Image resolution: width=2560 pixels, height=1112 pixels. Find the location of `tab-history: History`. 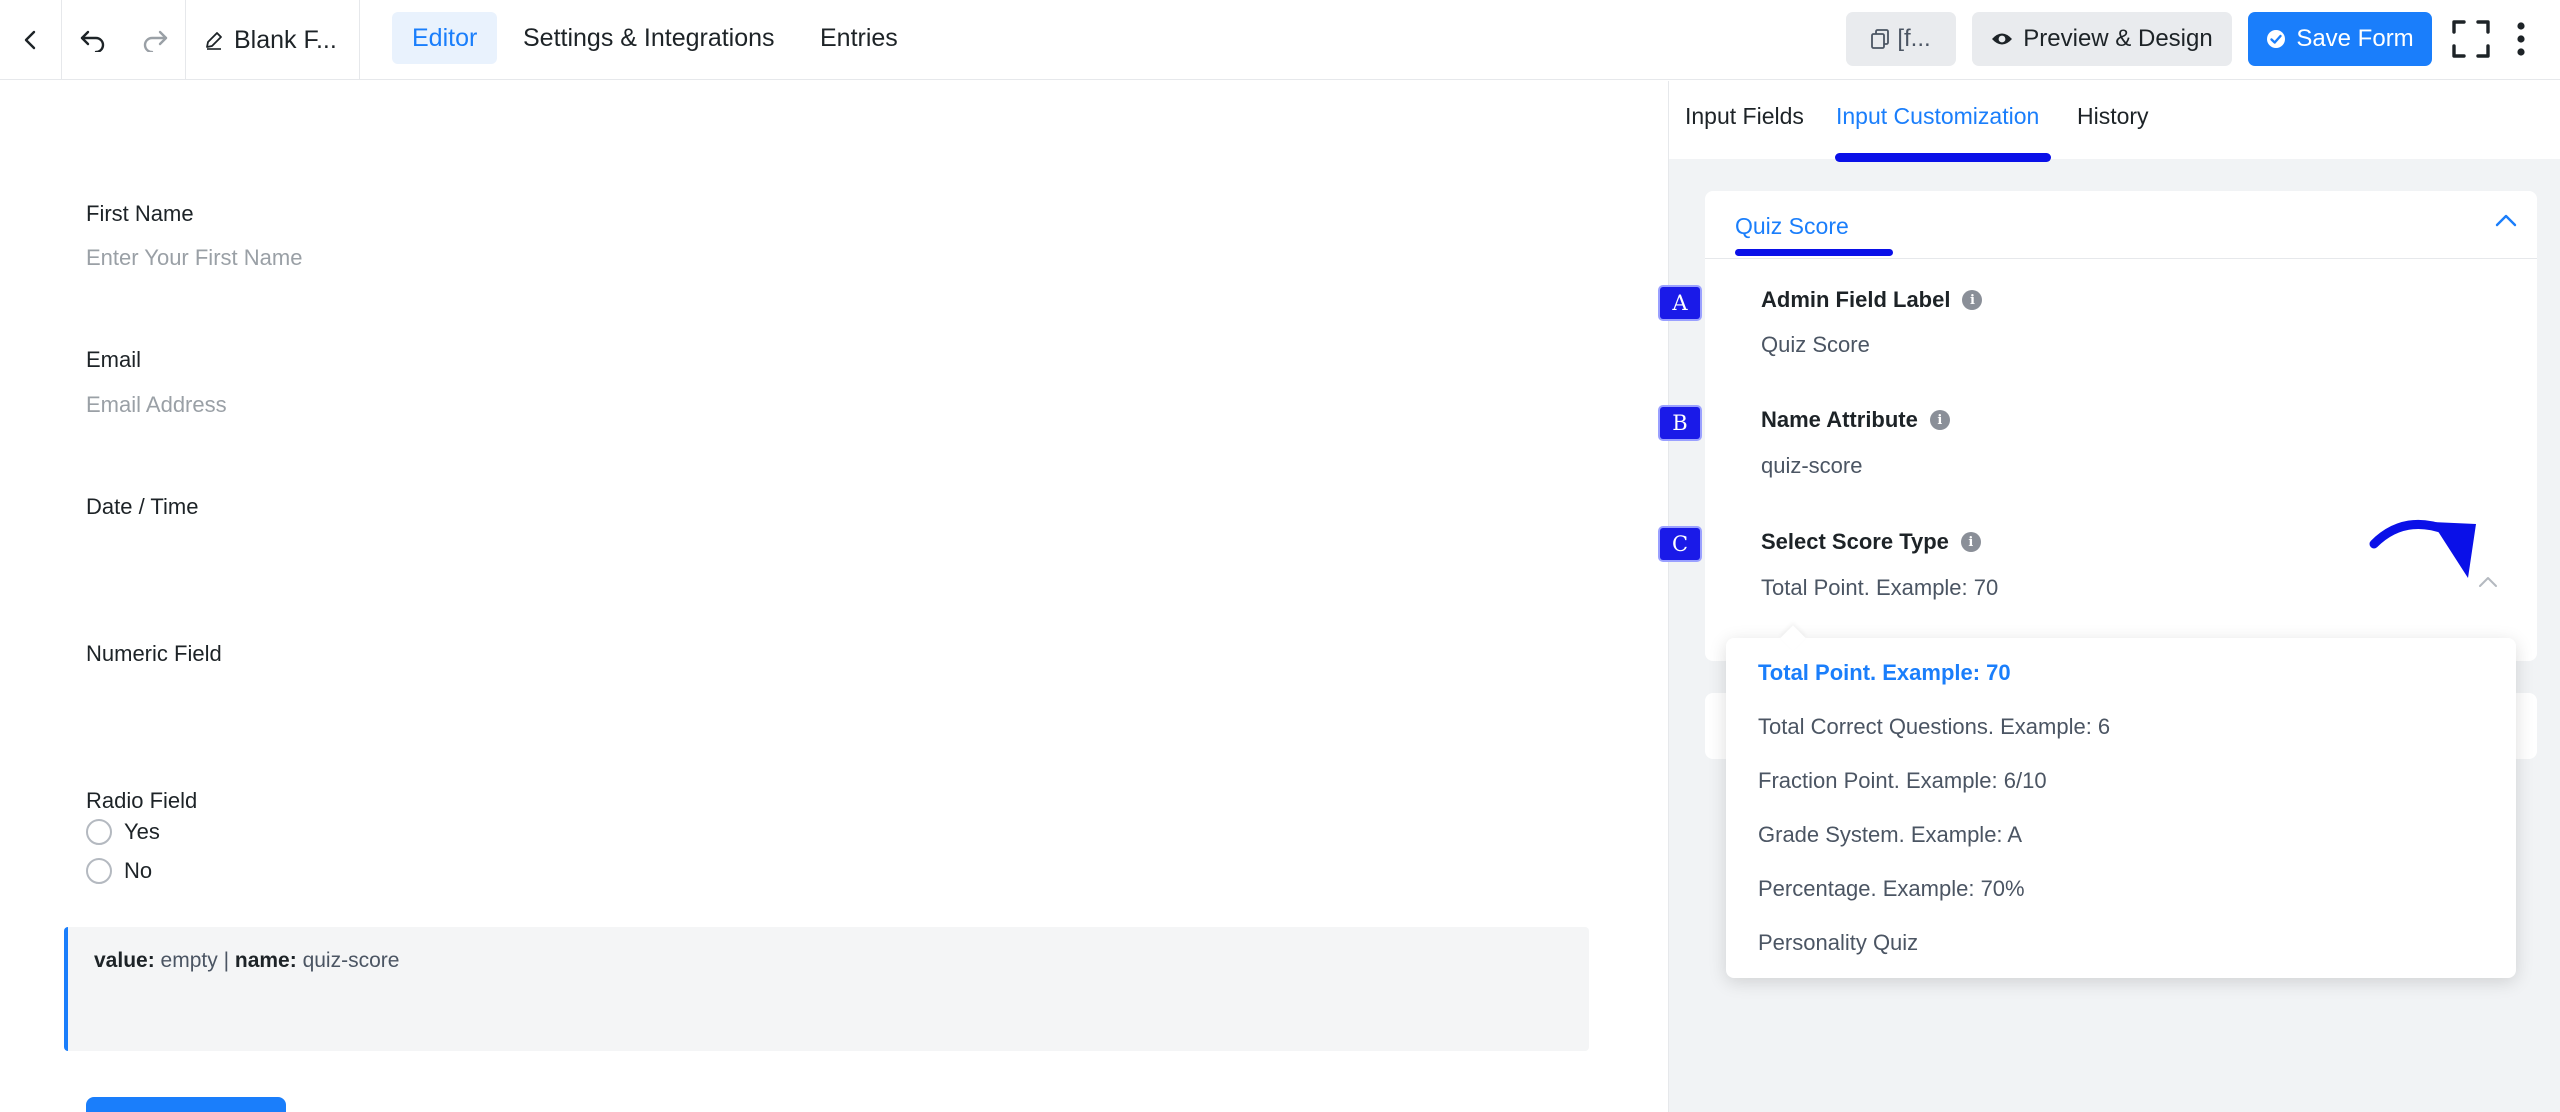

tab-history: History is located at coordinates (2113, 116).